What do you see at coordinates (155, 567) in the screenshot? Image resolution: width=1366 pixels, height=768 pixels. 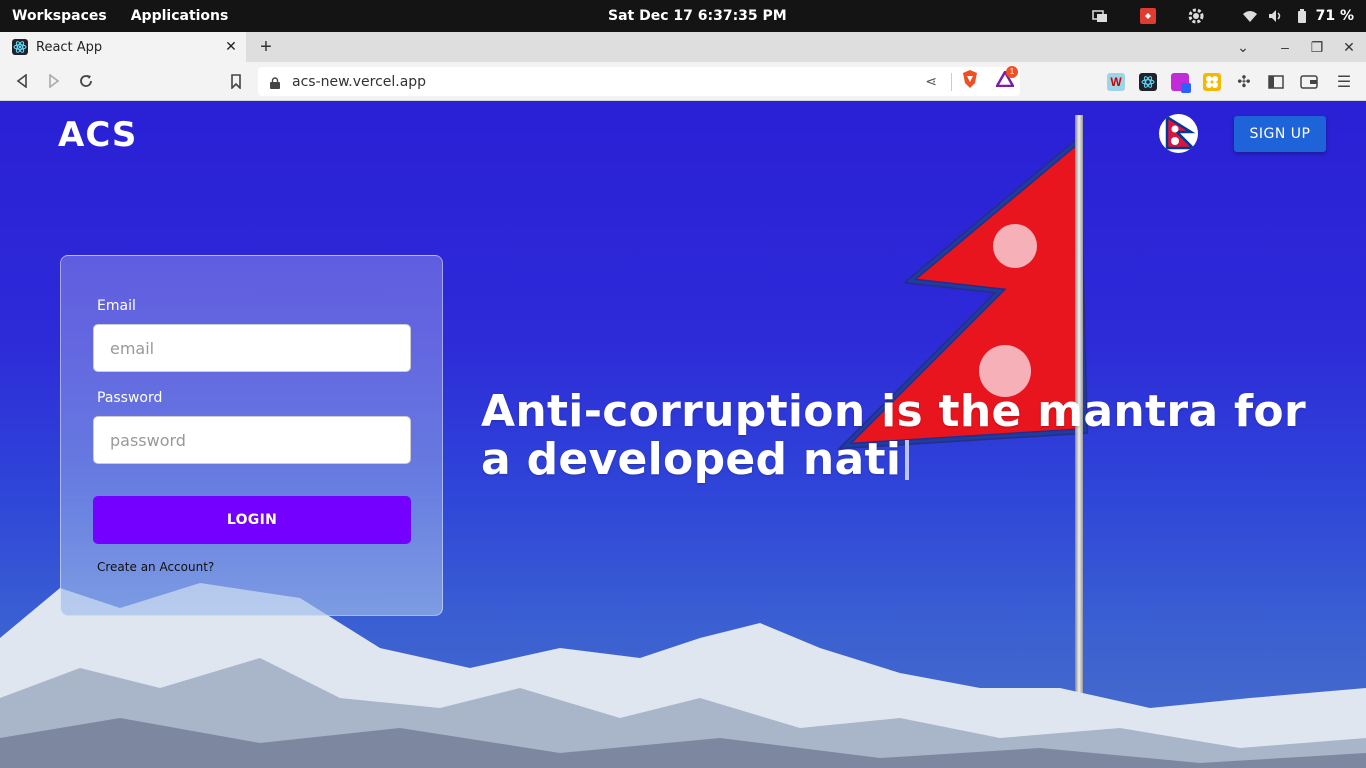 I see `create-account-link: Create an Account?` at bounding box center [155, 567].